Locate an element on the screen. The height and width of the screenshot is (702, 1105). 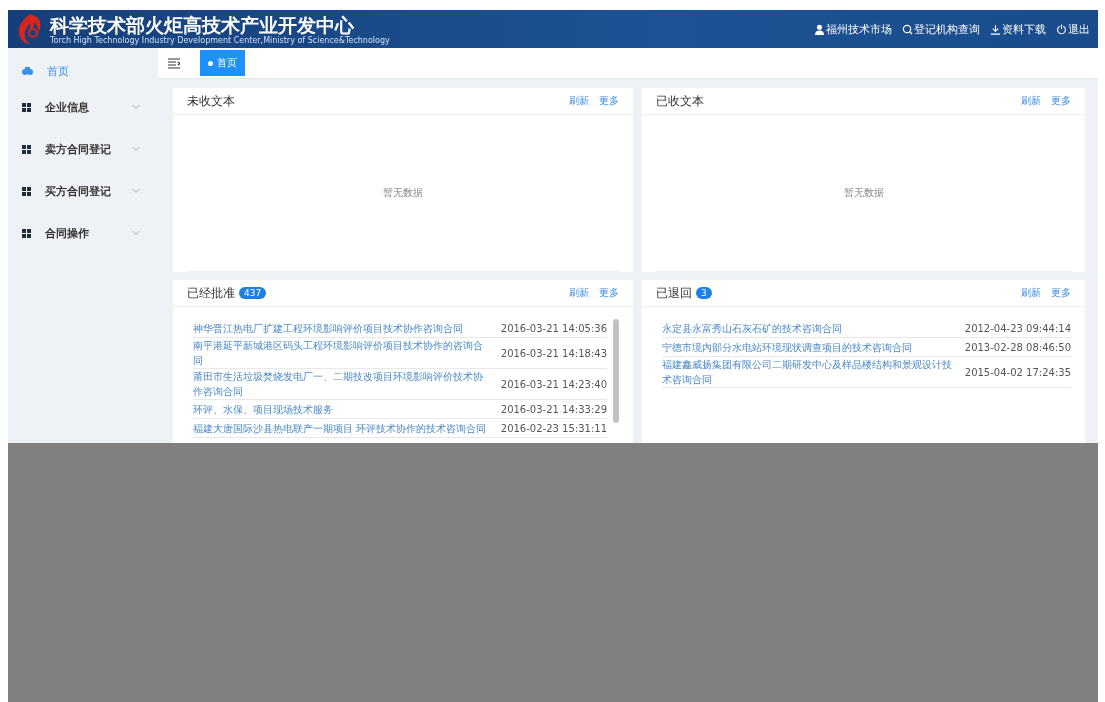
sidebar-item: 合同操作 is located at coordinates (83, 233).